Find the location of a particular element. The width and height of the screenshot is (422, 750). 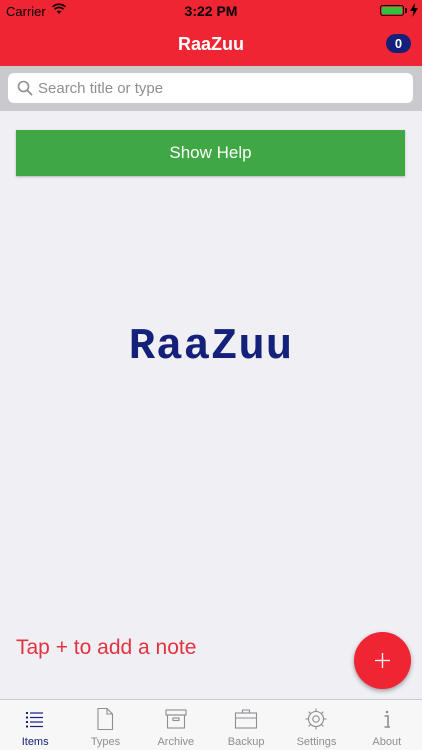

tab-label-settings: Settings is located at coordinates (316, 742).